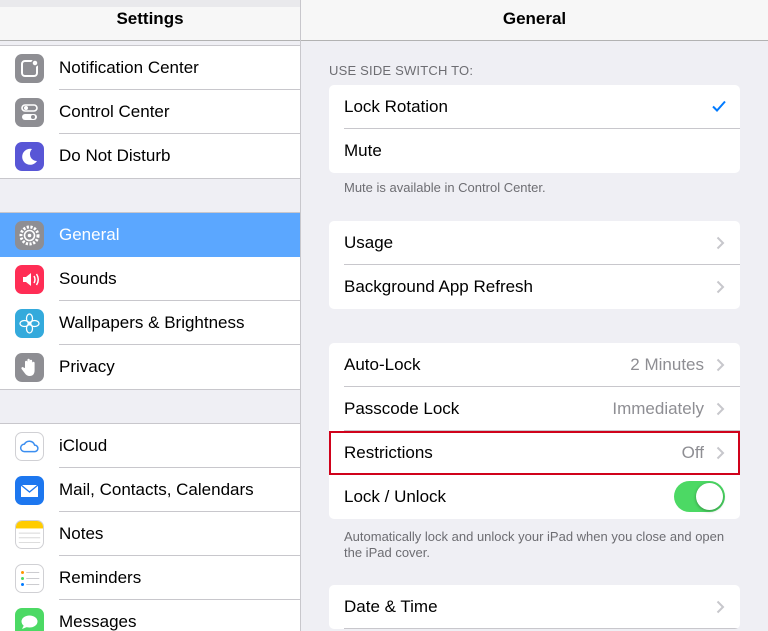  I want to click on gear-icon, so click(29, 235).